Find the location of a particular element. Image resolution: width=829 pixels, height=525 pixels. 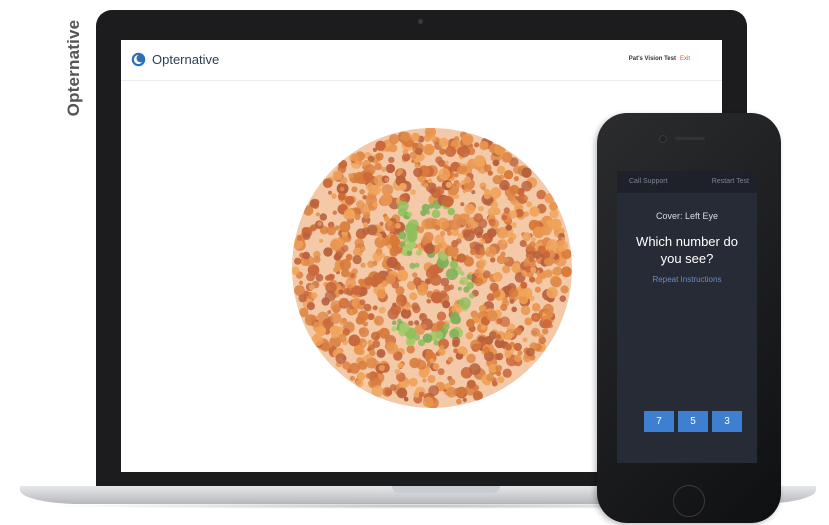

laptop-notch is located at coordinates (446, 489).